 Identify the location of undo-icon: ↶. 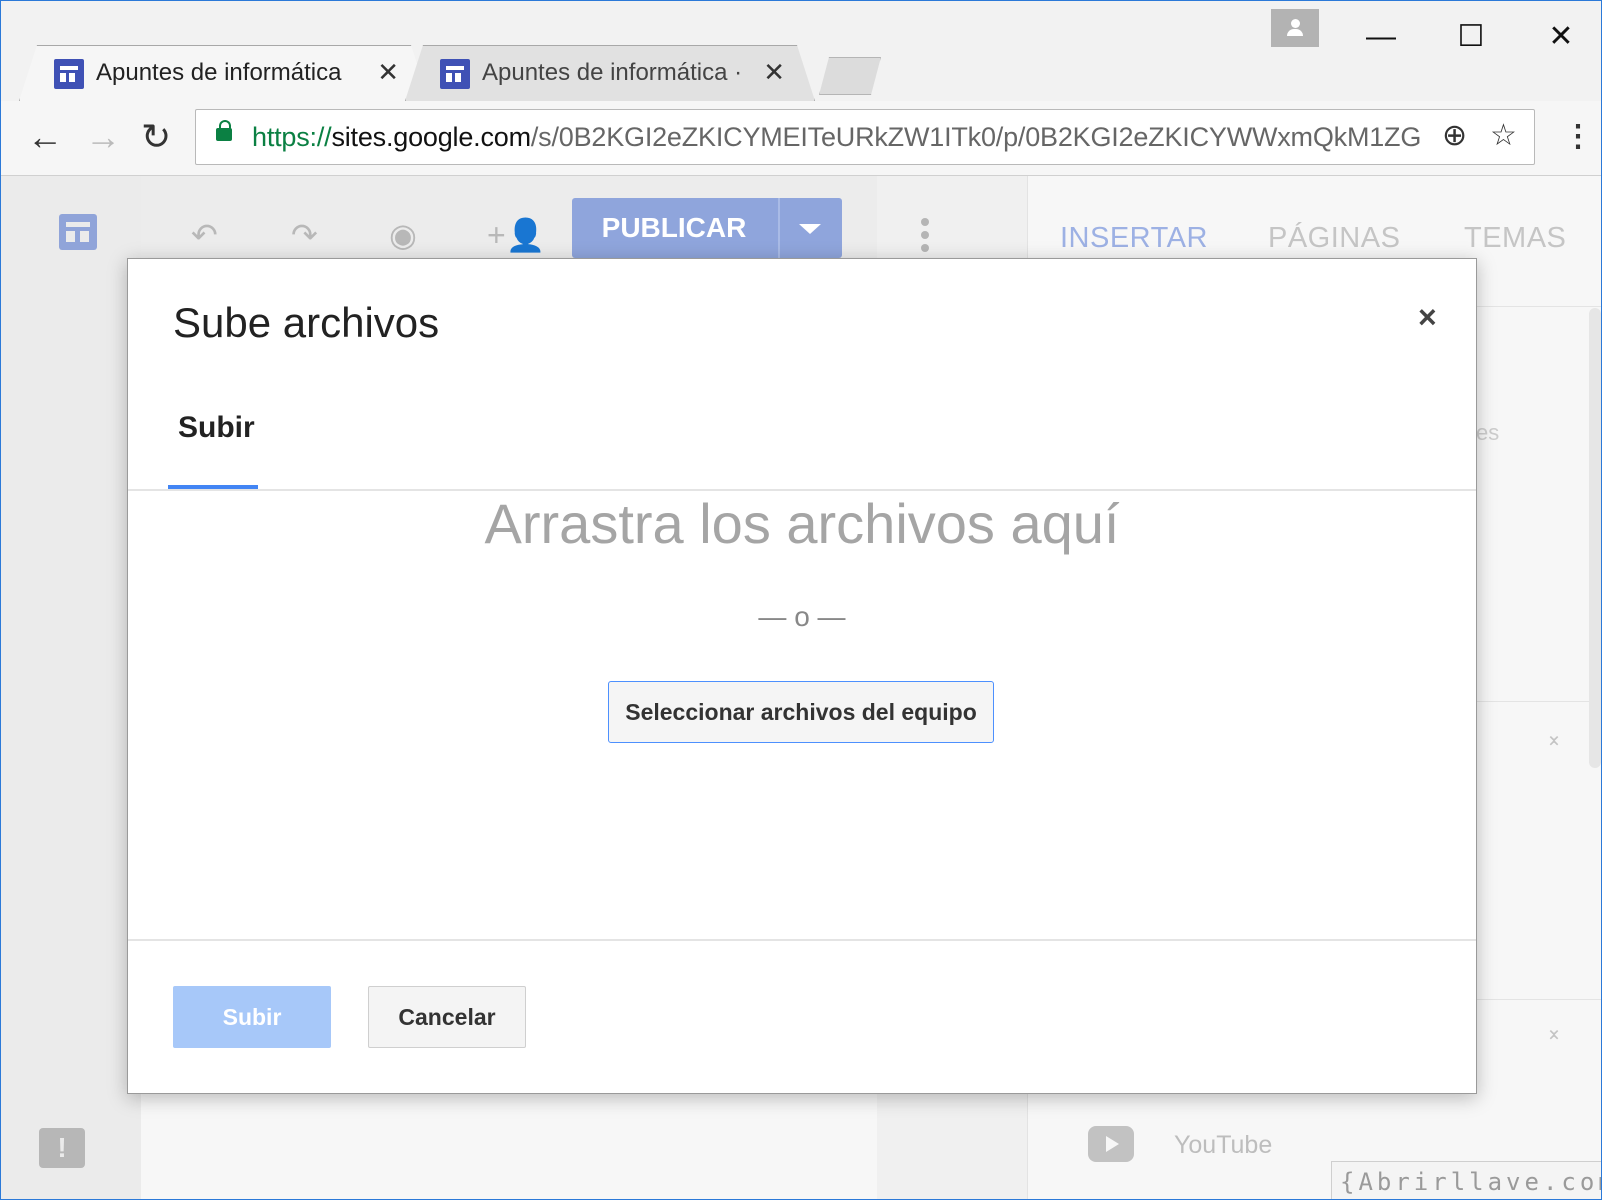
(204, 235).